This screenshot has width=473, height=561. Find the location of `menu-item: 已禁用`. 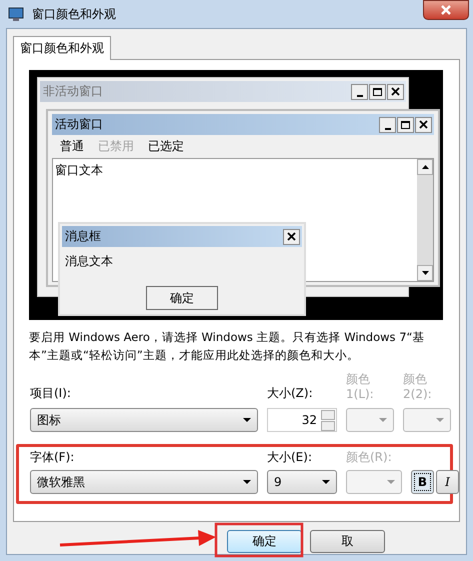

menu-item: 已禁用 is located at coordinates (116, 146).